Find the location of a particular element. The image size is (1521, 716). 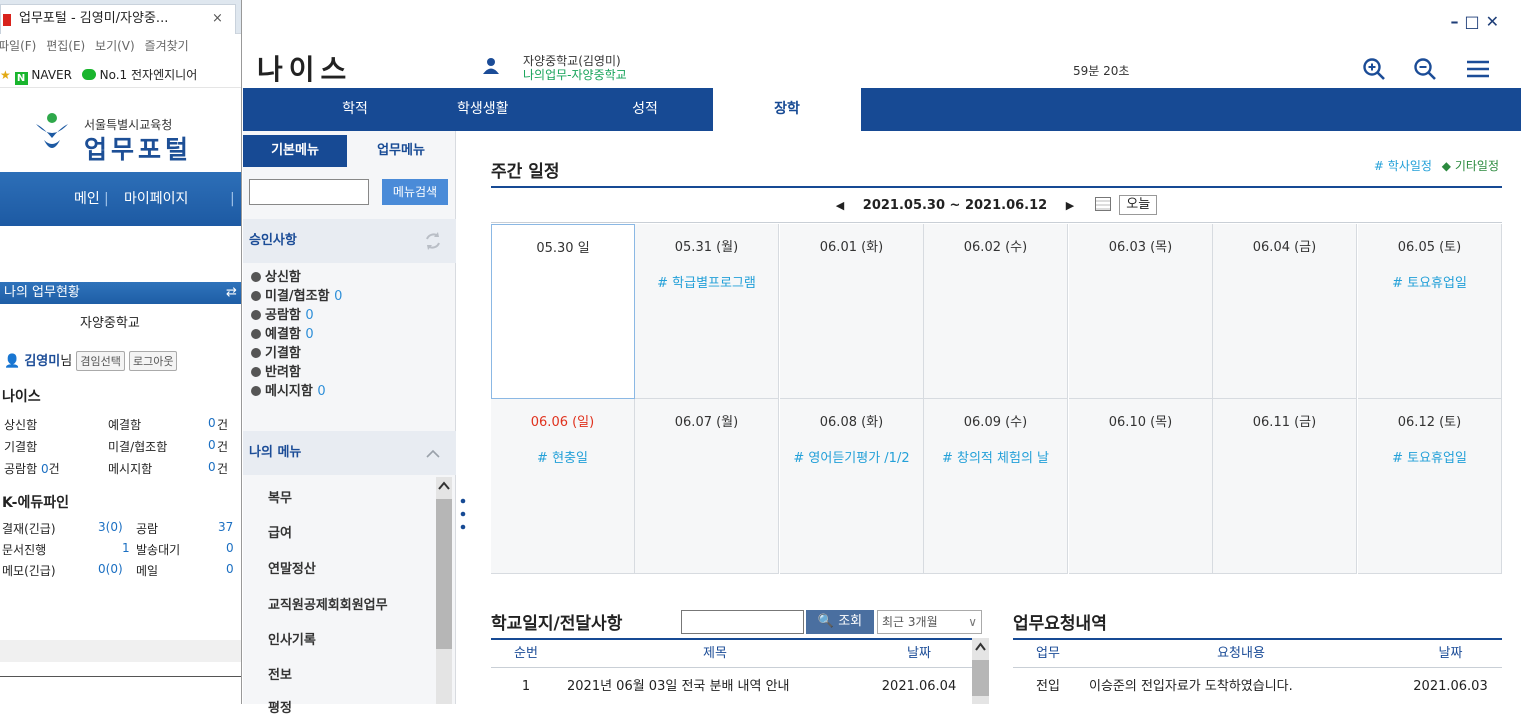

calendar-day-cell: 06.08 (화) # 영어듣기평가 /1/2 is located at coordinates (852, 486).